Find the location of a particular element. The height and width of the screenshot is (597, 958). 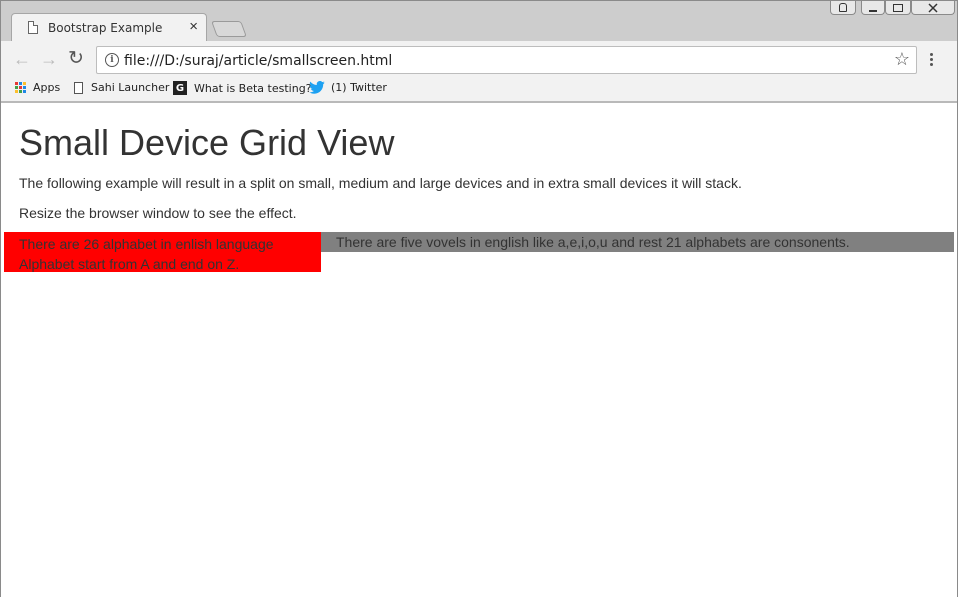

back-button: ← is located at coordinates (22, 59).